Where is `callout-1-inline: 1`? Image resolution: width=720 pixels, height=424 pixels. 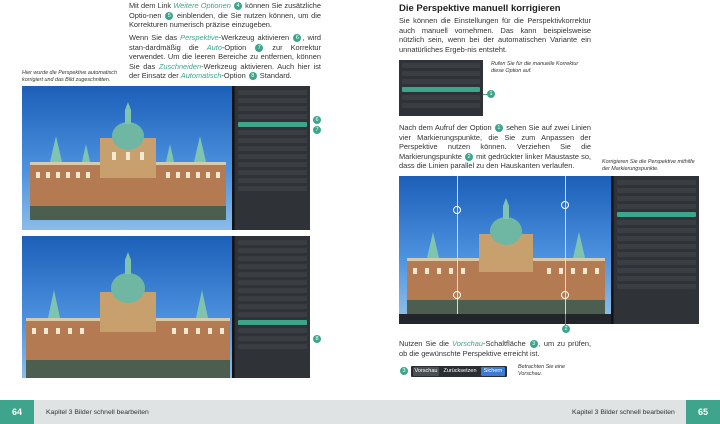 callout-1-inline: 1 is located at coordinates (498, 128).